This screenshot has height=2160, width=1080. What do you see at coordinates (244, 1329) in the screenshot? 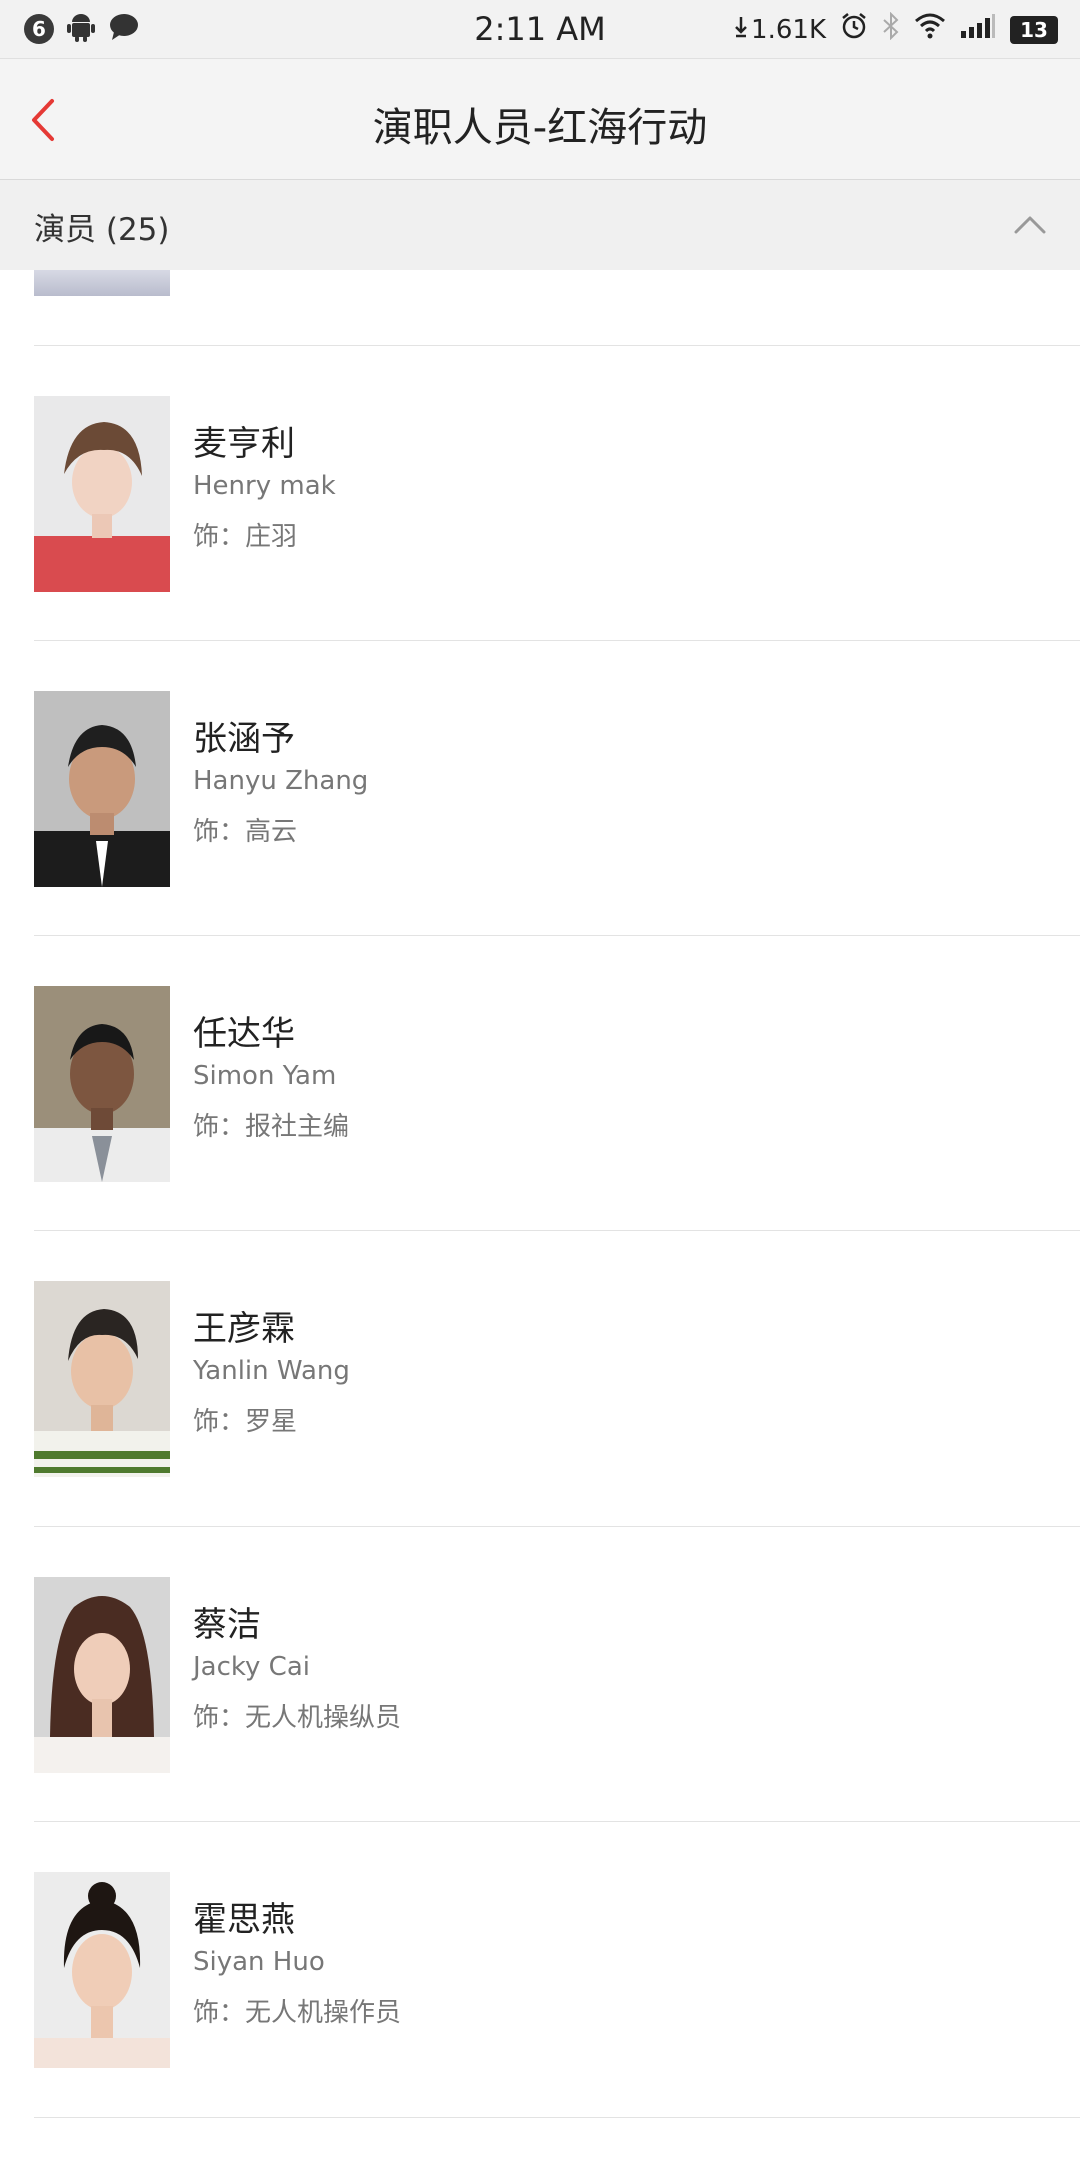
I see `actor-name: 王彦霖` at bounding box center [244, 1329].